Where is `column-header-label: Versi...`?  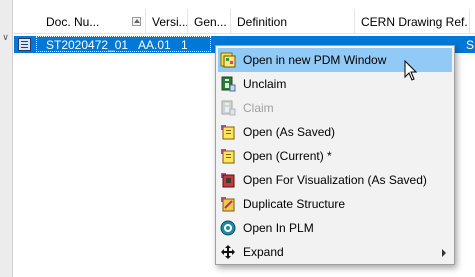 column-header-label: Versi... is located at coordinates (170, 22).